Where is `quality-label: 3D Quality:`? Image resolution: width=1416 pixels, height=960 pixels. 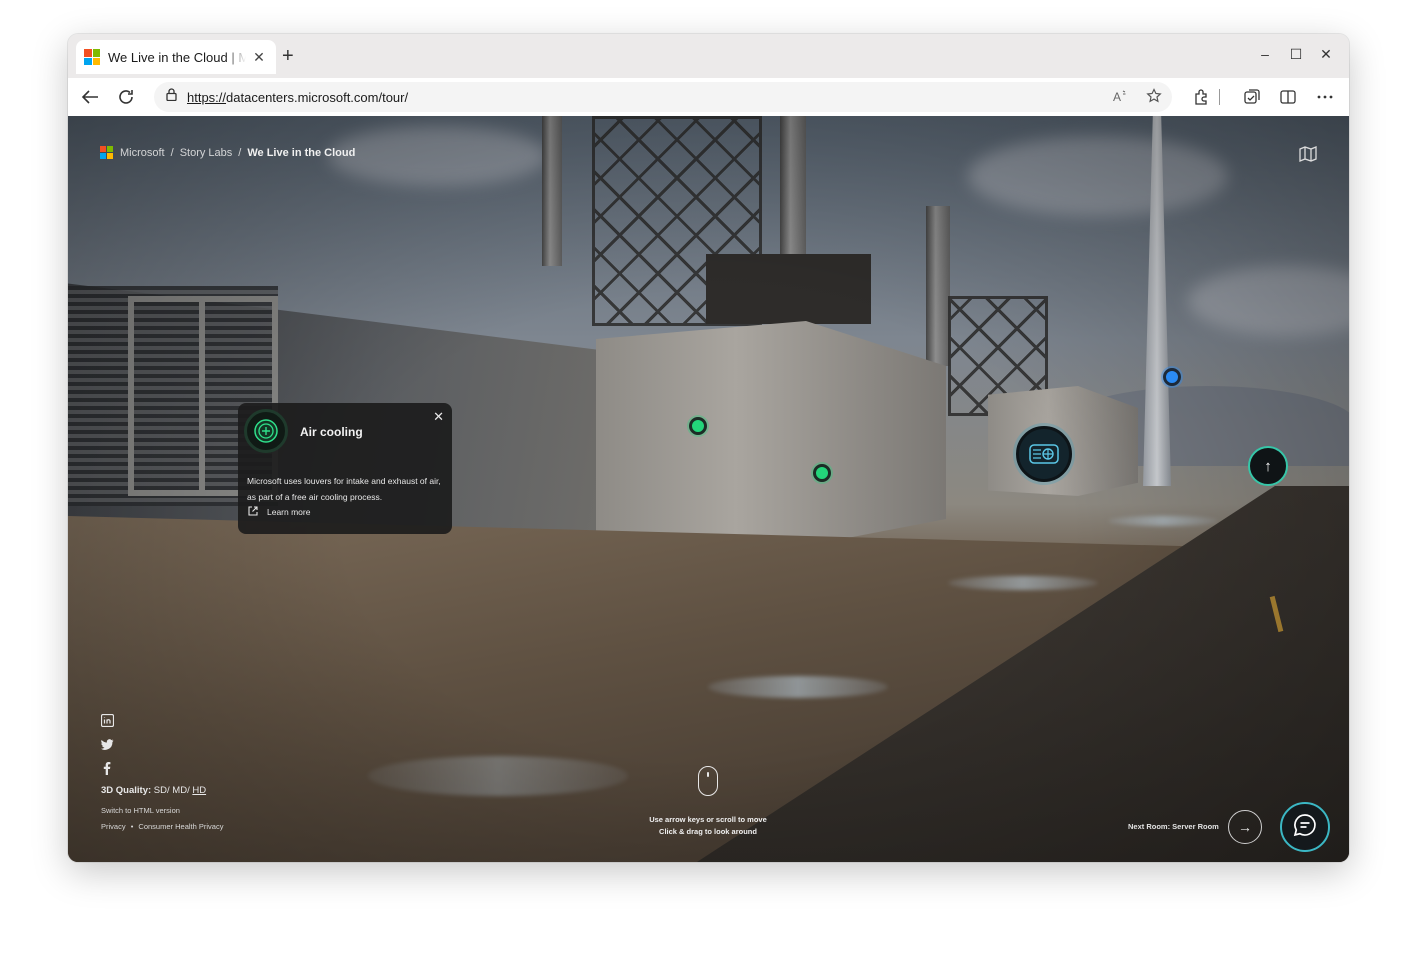 quality-label: 3D Quality: is located at coordinates (126, 790).